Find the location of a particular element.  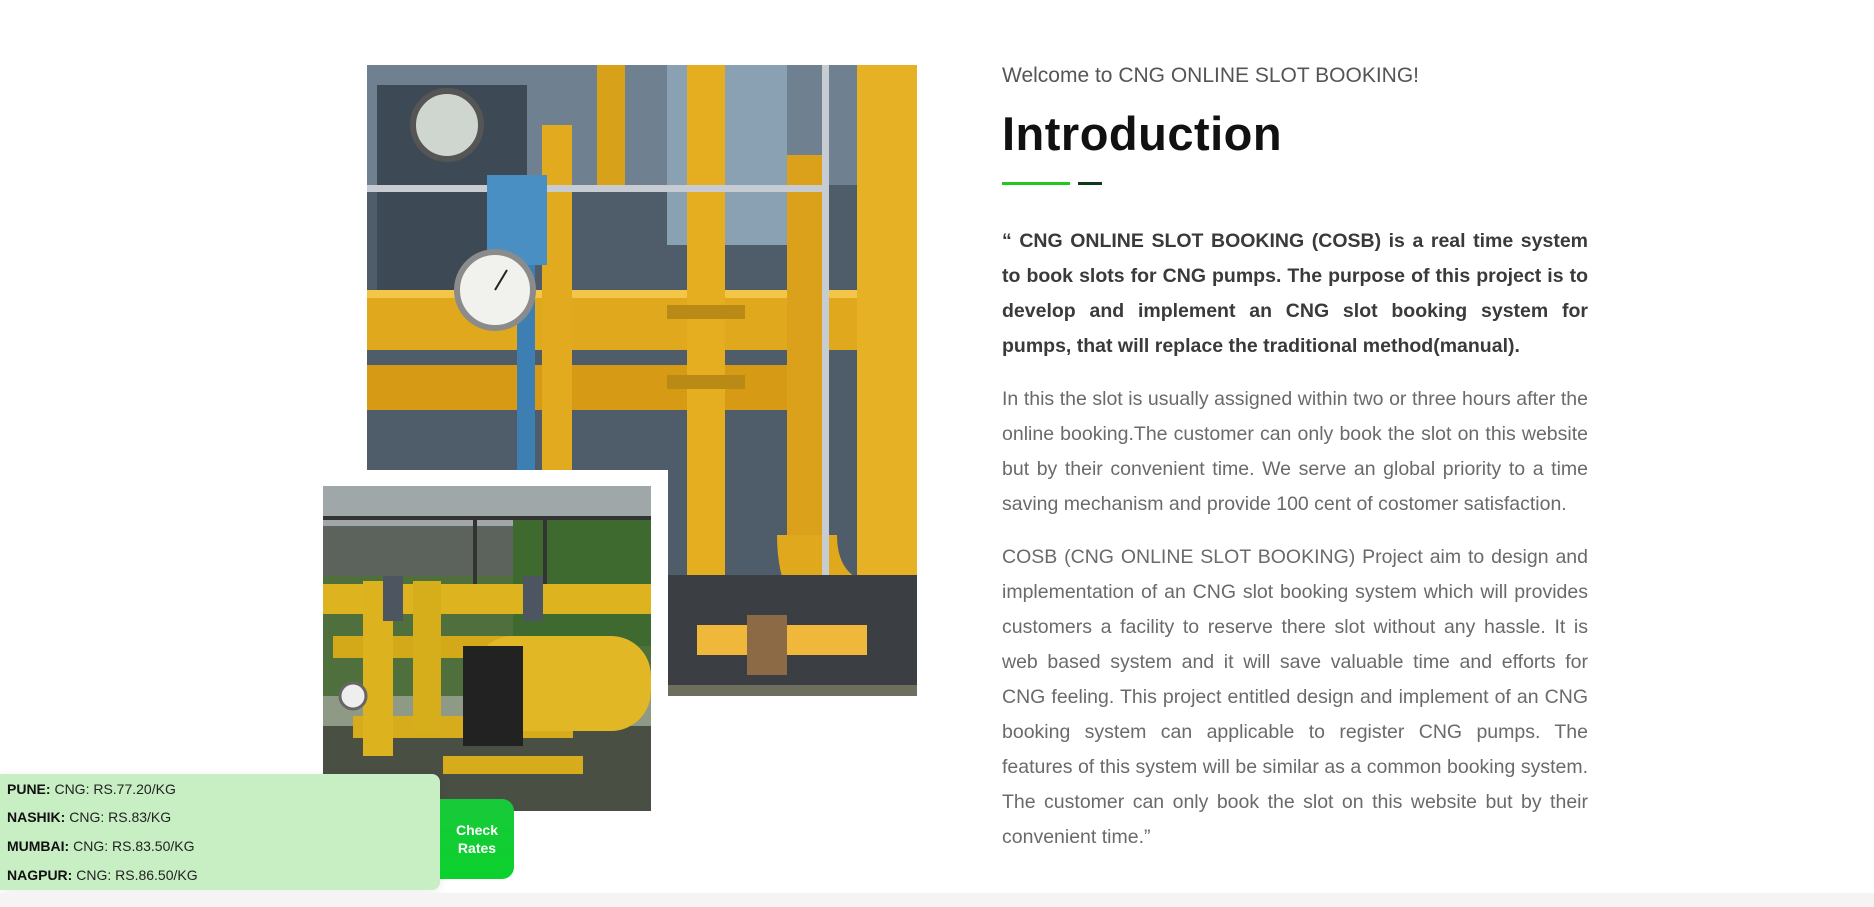

divider-bar-dark is located at coordinates (1090, 183).